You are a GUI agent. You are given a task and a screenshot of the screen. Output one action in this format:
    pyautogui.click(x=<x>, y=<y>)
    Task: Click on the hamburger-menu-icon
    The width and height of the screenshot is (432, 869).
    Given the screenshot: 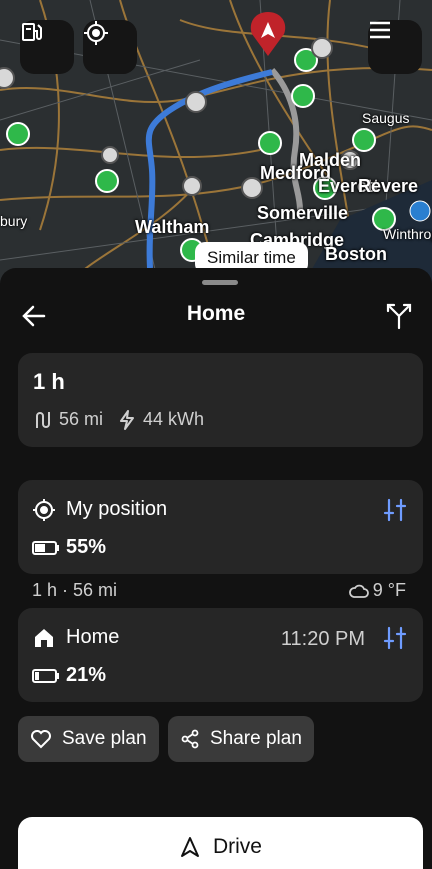 What is the action you would take?
    pyautogui.click(x=380, y=30)
    